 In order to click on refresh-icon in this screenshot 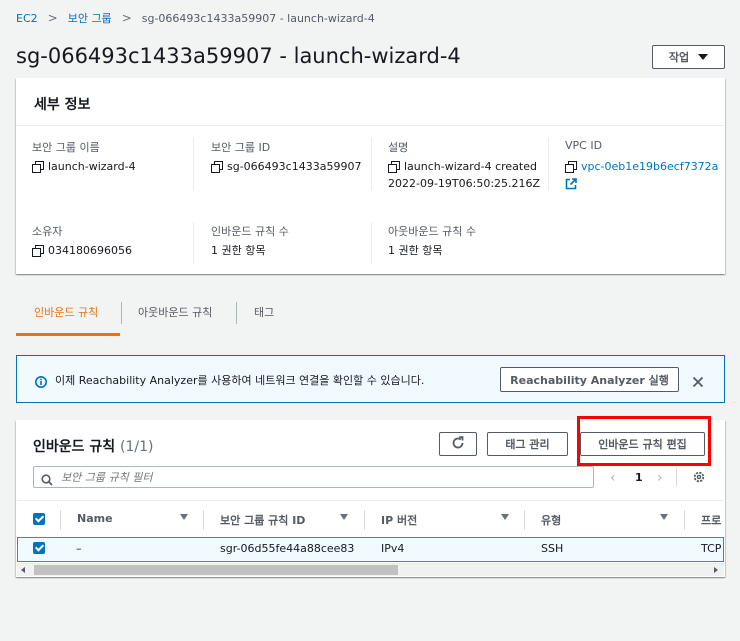, I will do `click(458, 444)`.